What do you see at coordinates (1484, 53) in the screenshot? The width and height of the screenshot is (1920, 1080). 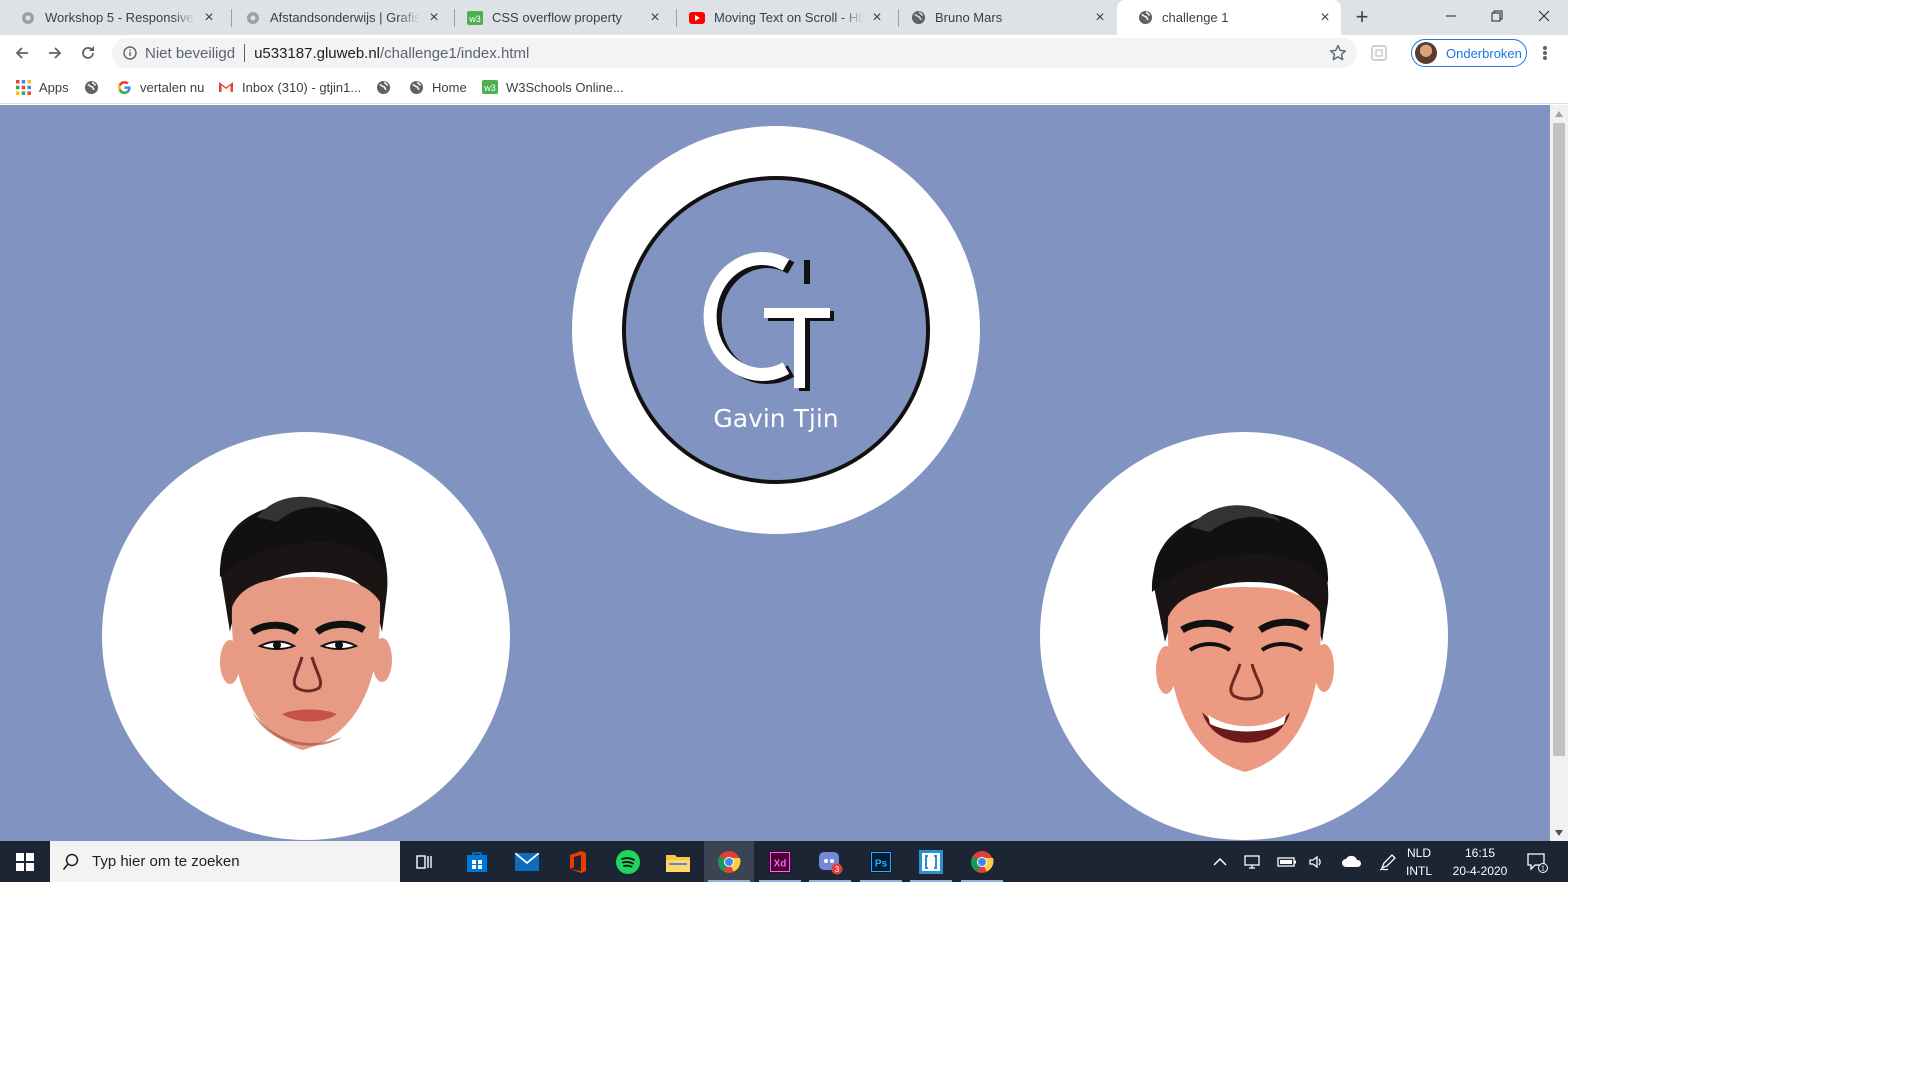 I see `profile-label: Onderbroken` at bounding box center [1484, 53].